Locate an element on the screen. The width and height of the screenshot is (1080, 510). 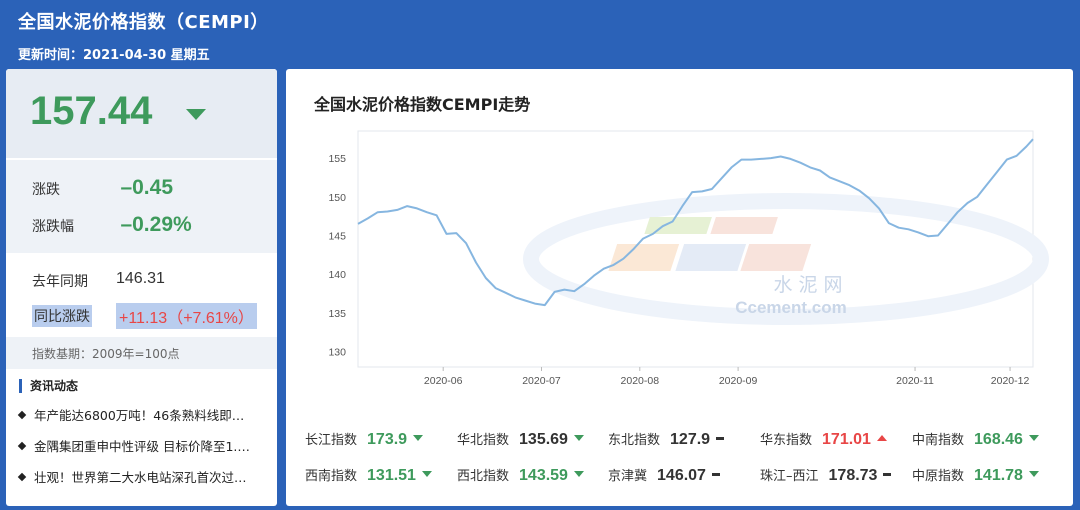
change-row: 涨跌 –0.45 is located at coordinates (102, 188).